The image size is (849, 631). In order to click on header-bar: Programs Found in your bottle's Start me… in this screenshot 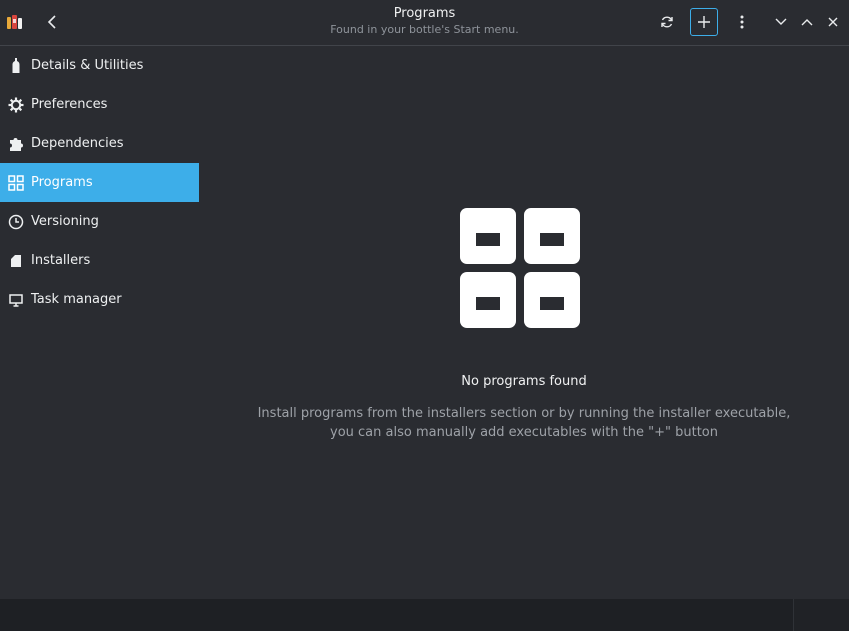, I will do `click(424, 23)`.